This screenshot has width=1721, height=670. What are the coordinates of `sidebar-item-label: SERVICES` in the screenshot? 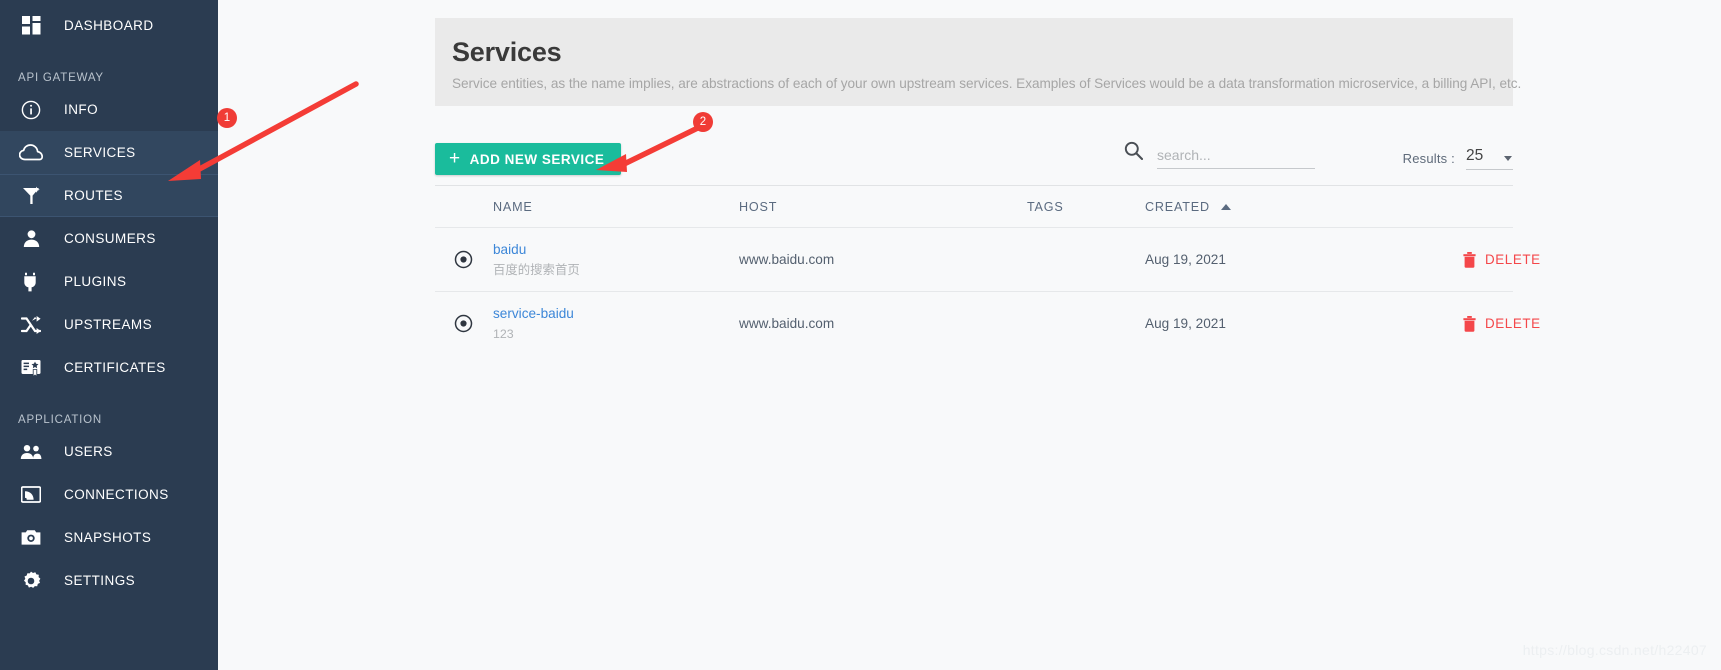 It's located at (100, 152).